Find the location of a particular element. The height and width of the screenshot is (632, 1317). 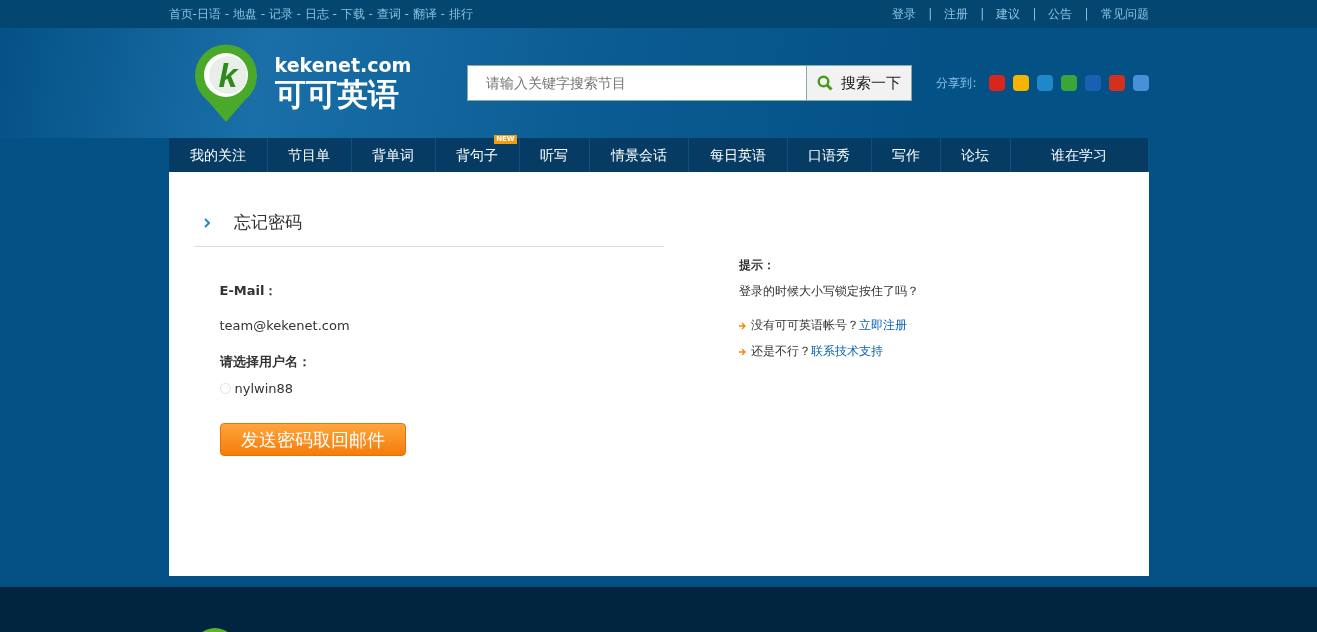

nav-tab: 情景会话 is located at coordinates (638, 155).